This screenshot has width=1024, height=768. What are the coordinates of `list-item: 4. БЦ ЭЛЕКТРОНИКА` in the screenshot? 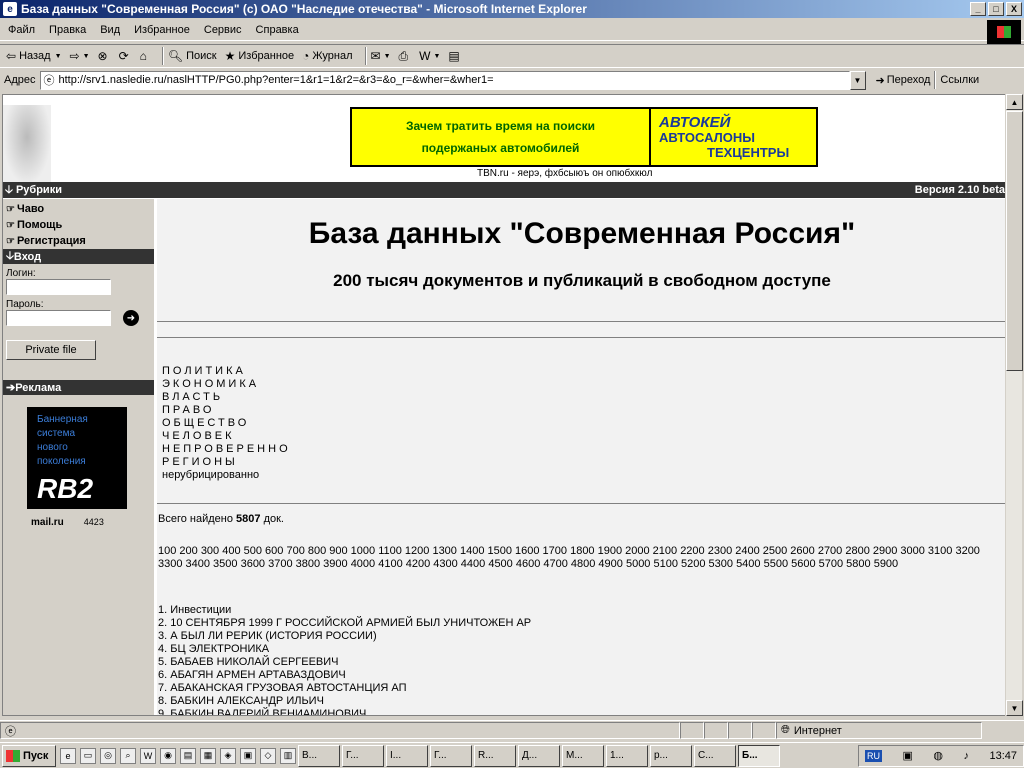 It's located at (344, 649).